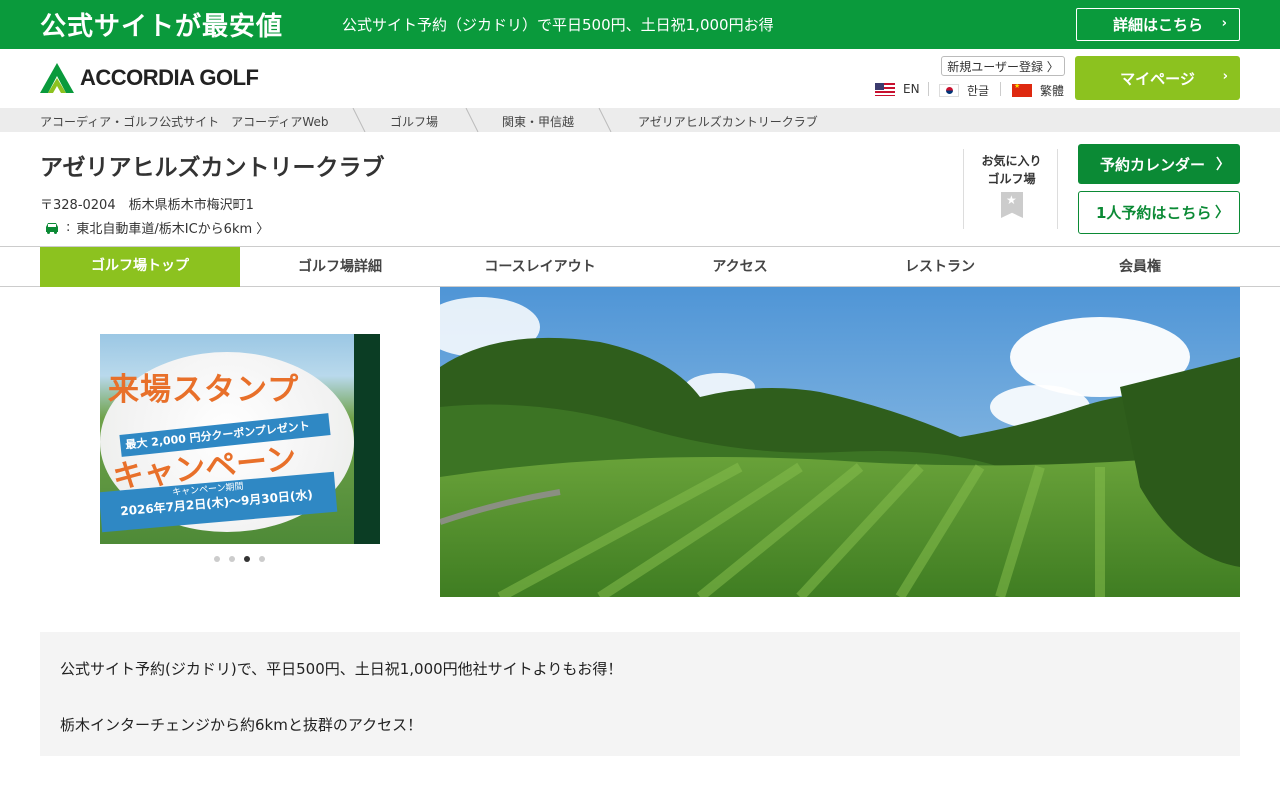 The width and height of the screenshot is (1280, 800). Describe the element at coordinates (964, 90) in the screenshot. I see `lang-kr-link: 한글` at that location.